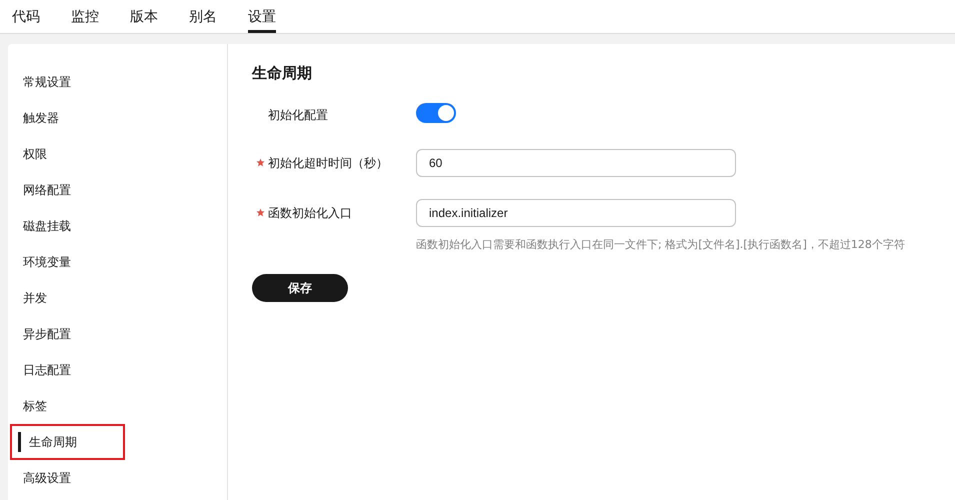 Image resolution: width=955 pixels, height=500 pixels. Describe the element at coordinates (85, 16) in the screenshot. I see `tab: 监控` at that location.